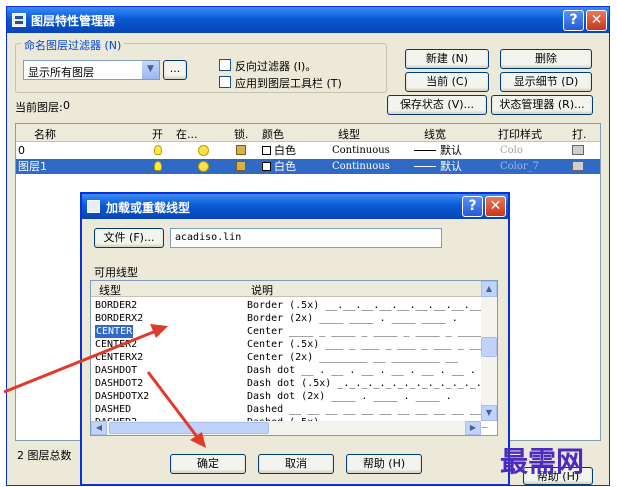 This screenshot has width=617, height=487. Describe the element at coordinates (122, 396) in the screenshot. I see `linetype-name: DASHDOTX2` at that location.